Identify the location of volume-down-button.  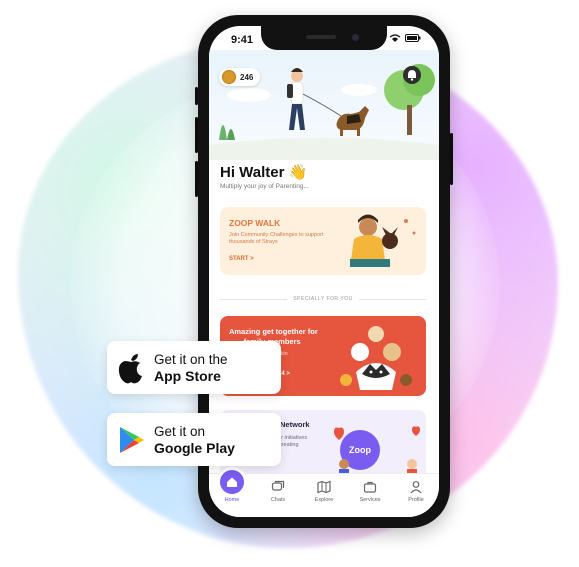
(196, 179).